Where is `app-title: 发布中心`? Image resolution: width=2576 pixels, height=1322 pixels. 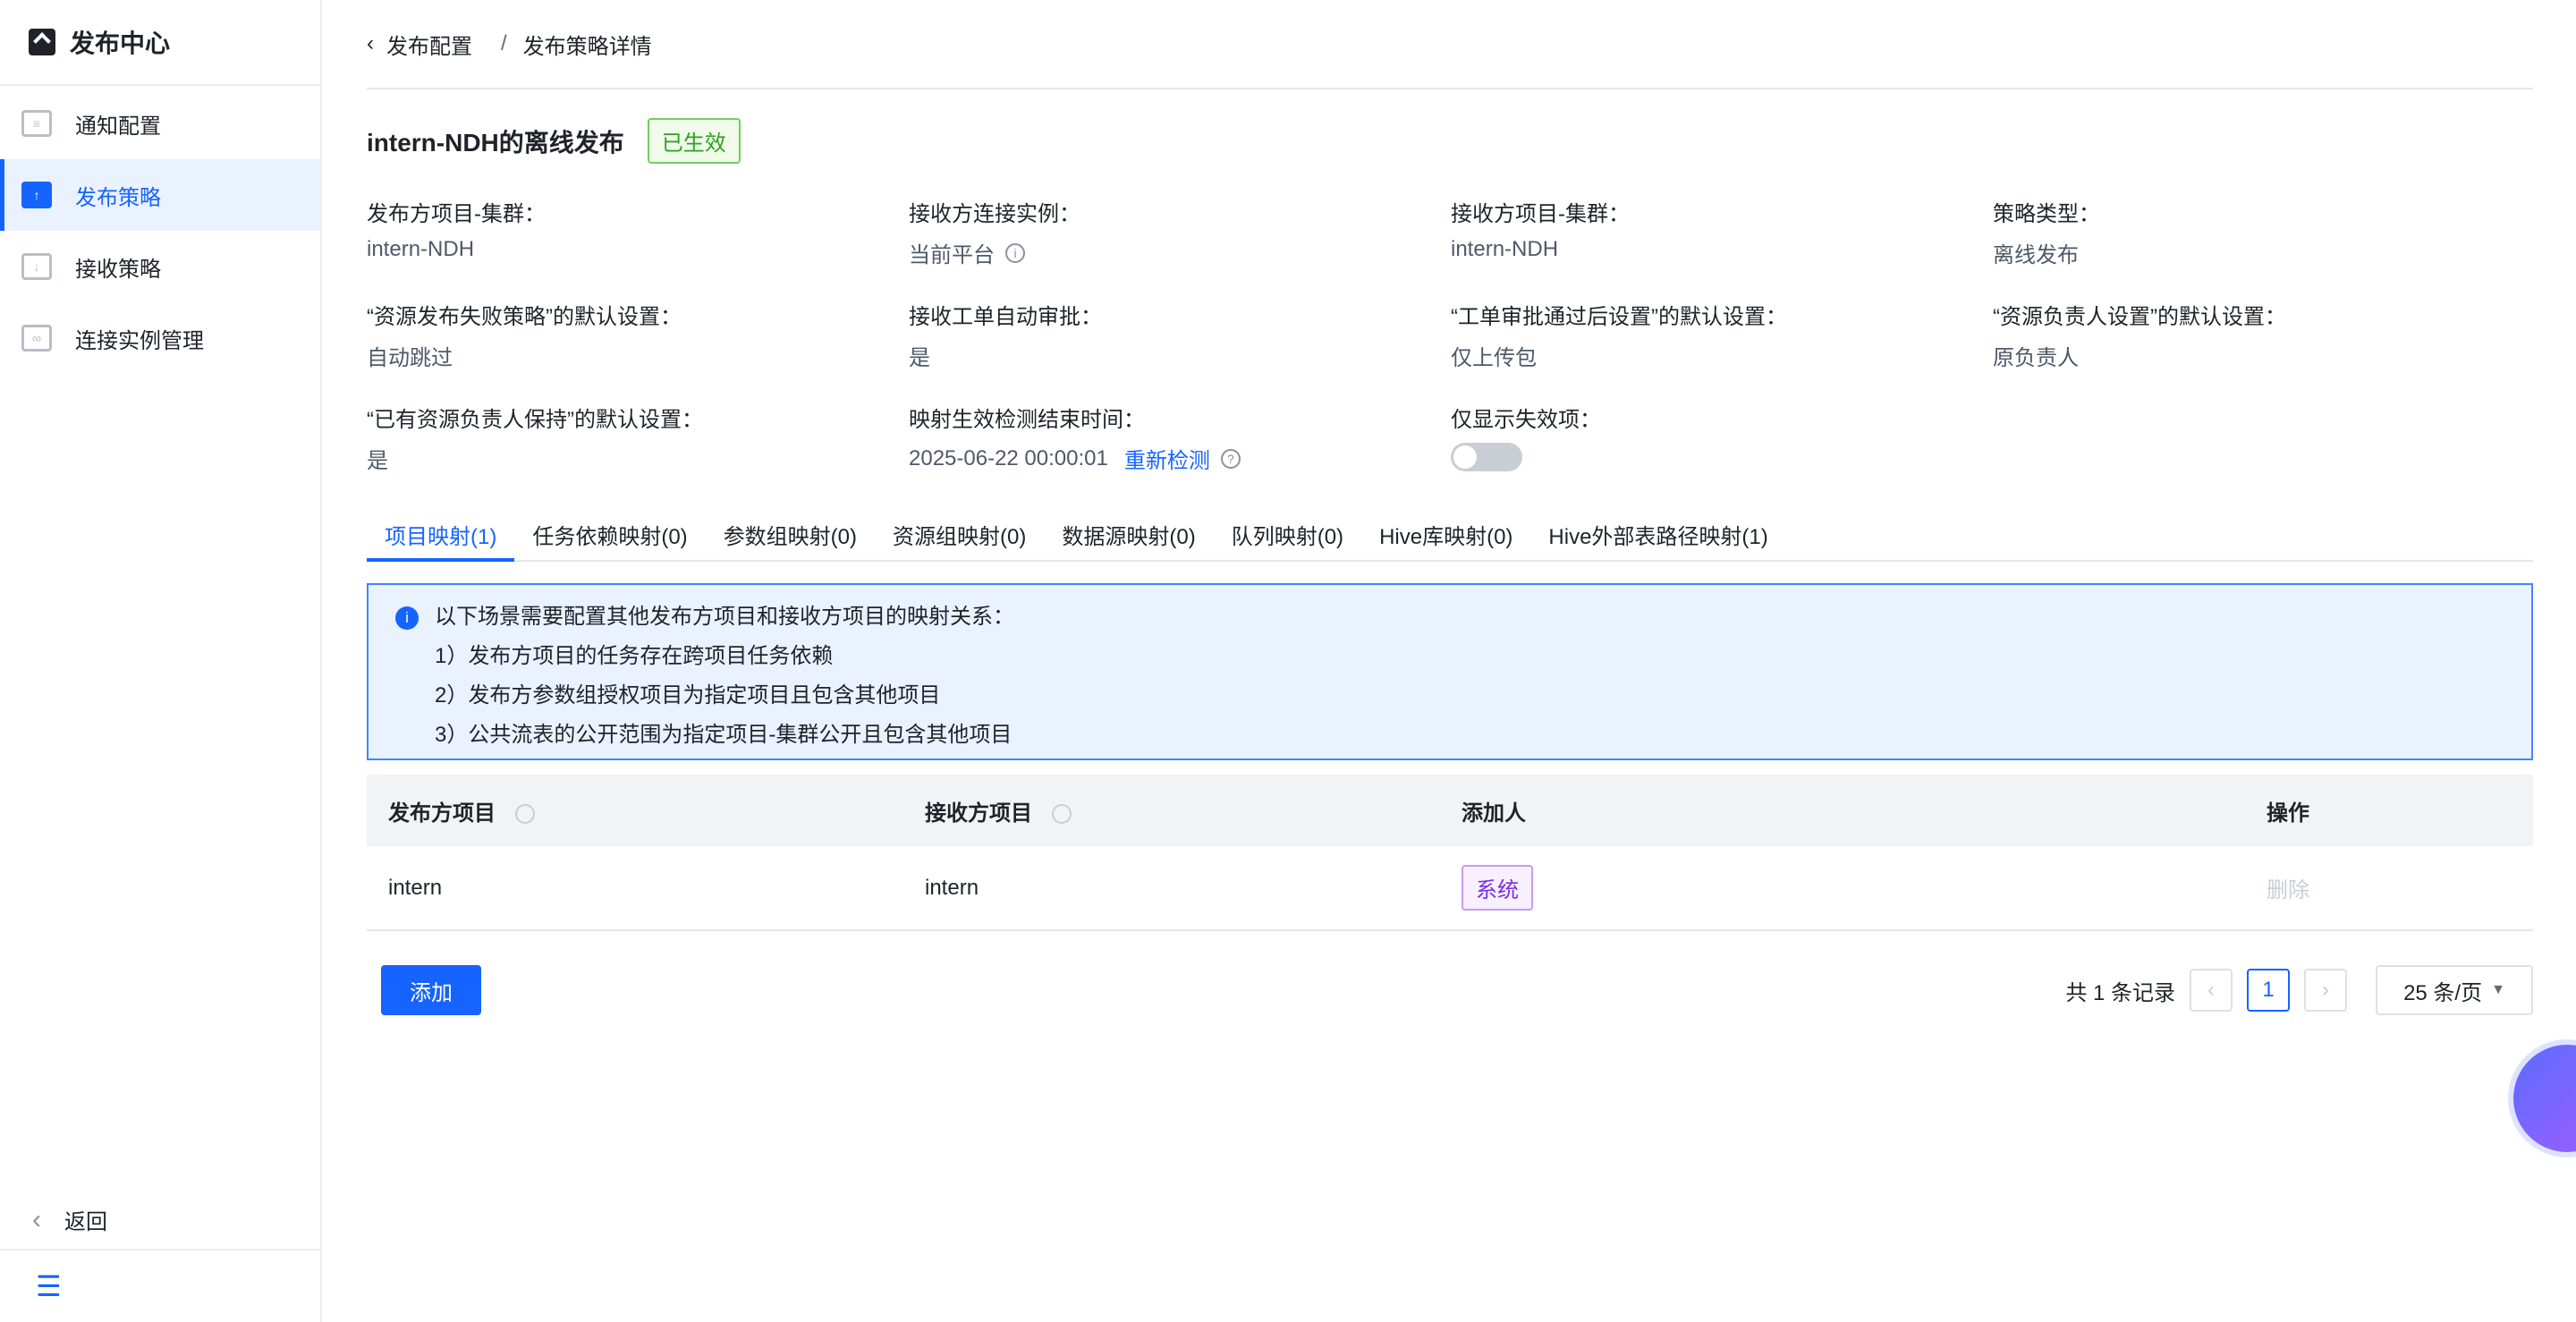
app-title: 发布中心 is located at coordinates (160, 43).